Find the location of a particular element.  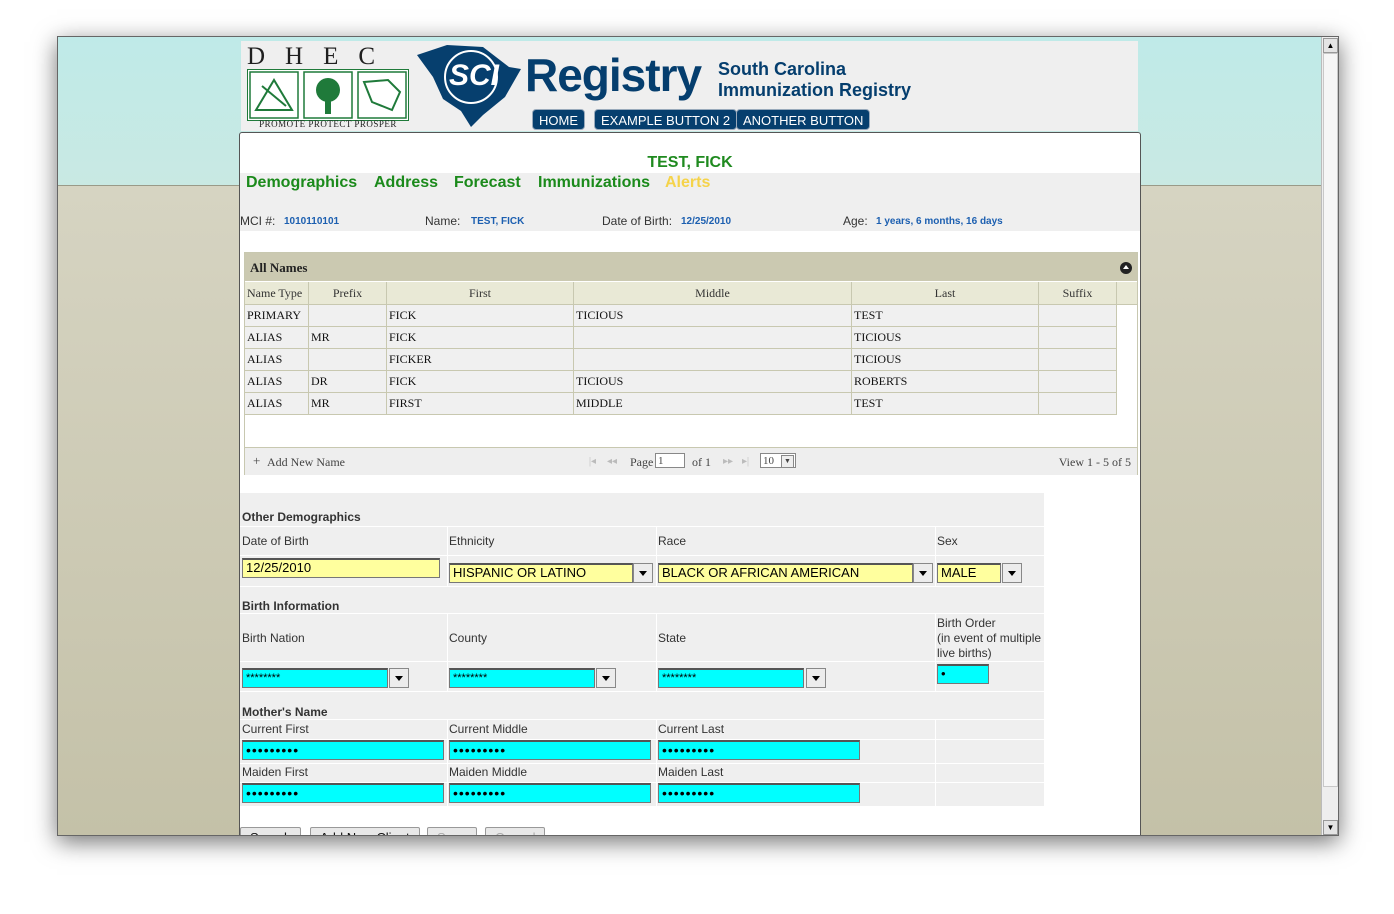

mci-value: 1010110101 is located at coordinates (312, 221).